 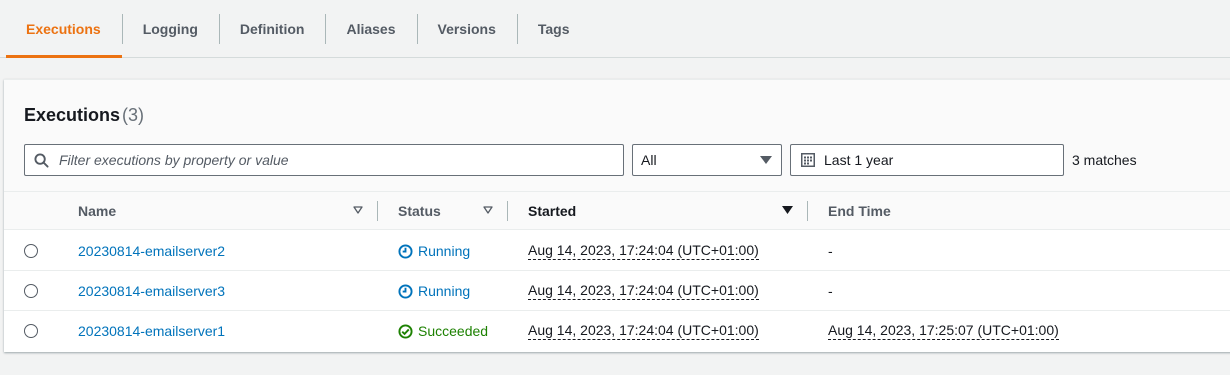 What do you see at coordinates (151, 331) in the screenshot?
I see `execution-name-link: 20230814-emailserver1` at bounding box center [151, 331].